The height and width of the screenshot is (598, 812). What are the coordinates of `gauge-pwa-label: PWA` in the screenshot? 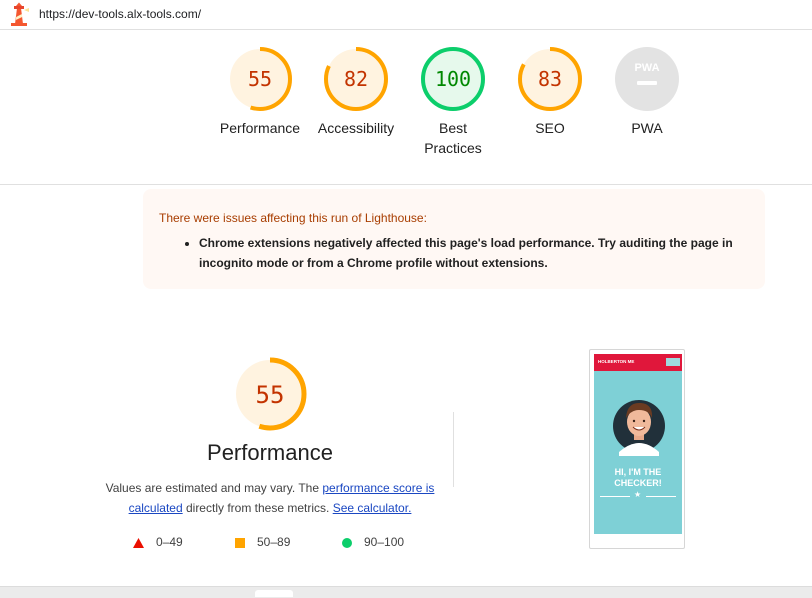 It's located at (647, 128).